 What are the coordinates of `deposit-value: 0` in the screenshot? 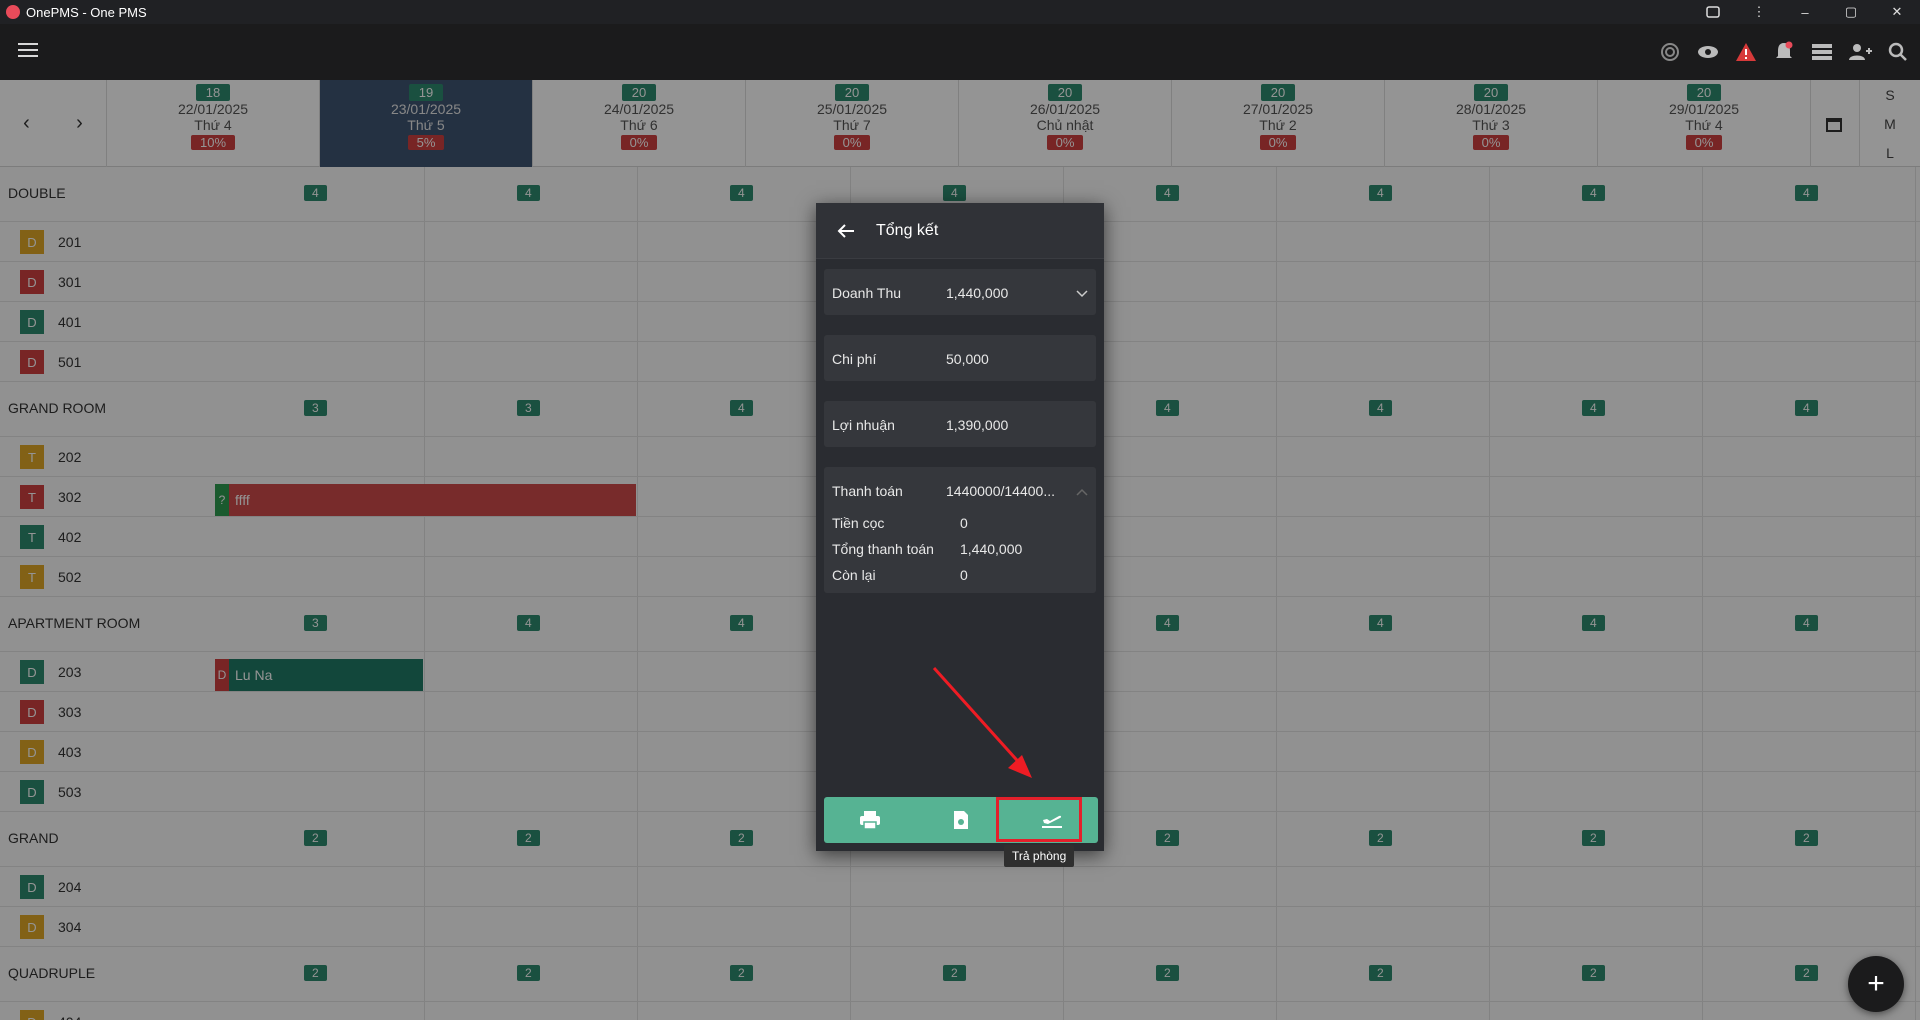 It's located at (964, 523).